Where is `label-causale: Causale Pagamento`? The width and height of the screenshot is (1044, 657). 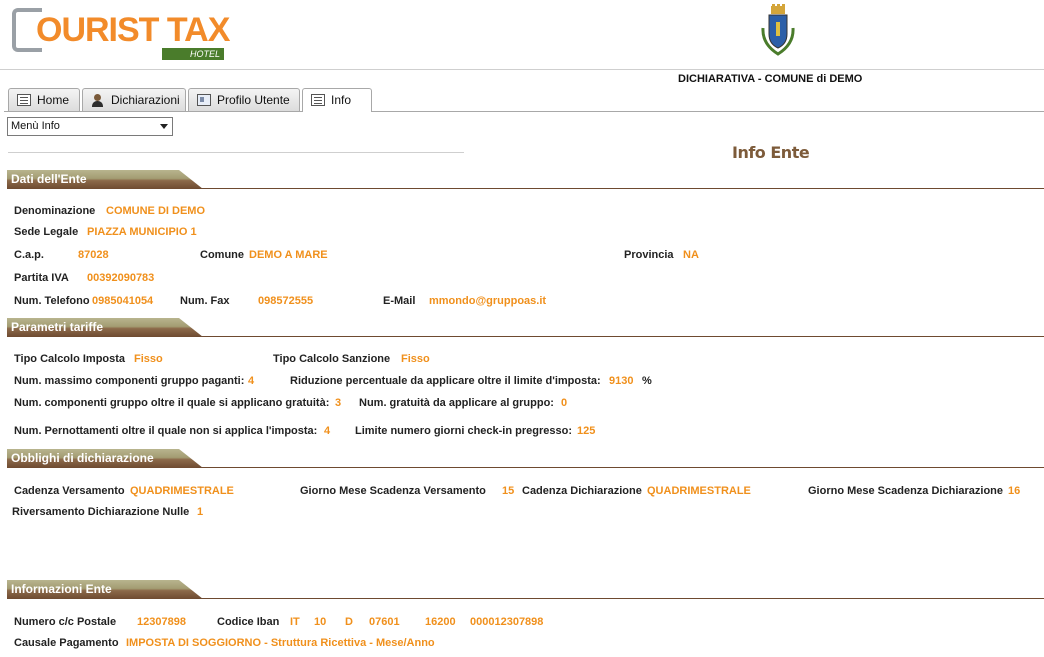
label-causale: Causale Pagamento is located at coordinates (66, 643).